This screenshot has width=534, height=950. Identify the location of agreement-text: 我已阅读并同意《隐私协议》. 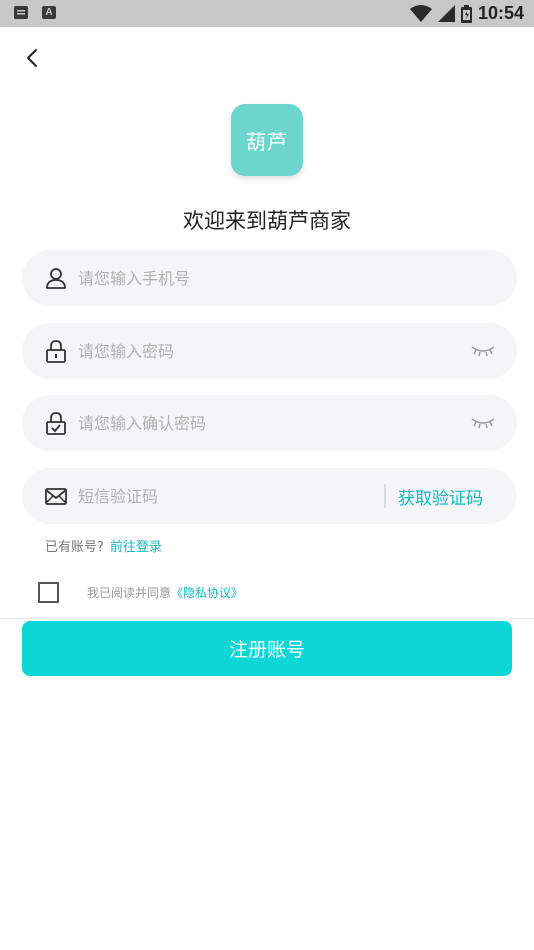
(165, 592).